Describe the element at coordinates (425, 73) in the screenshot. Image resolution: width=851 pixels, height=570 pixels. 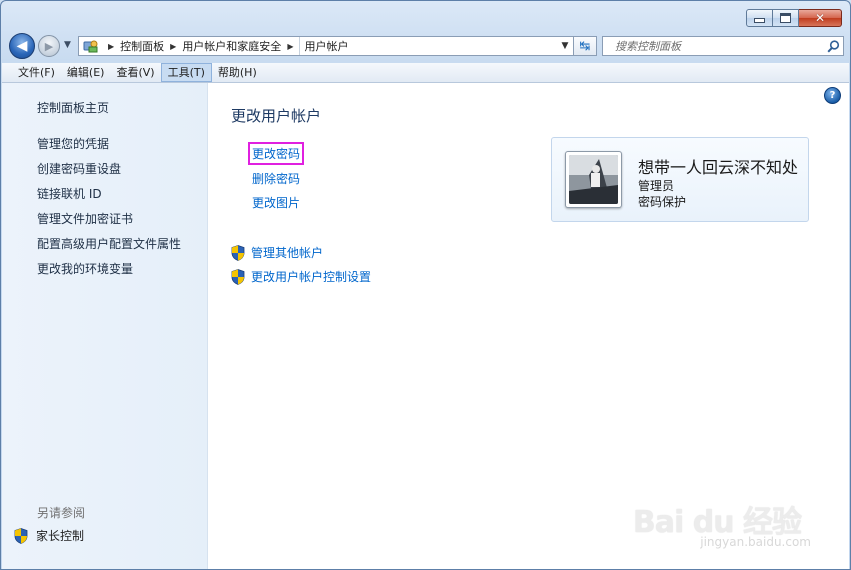
I see `menu-bar: 文件(F) 编辑(E) 查看(V) 工具(T) 帮助(H)` at that location.